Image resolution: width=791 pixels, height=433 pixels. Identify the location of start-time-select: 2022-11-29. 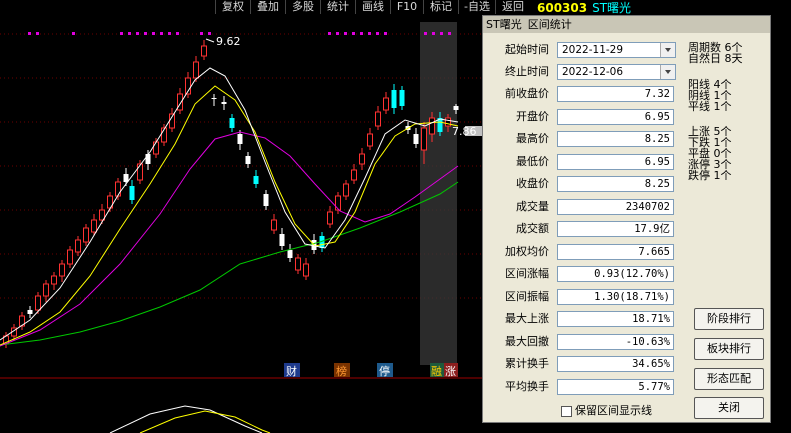
(616, 50).